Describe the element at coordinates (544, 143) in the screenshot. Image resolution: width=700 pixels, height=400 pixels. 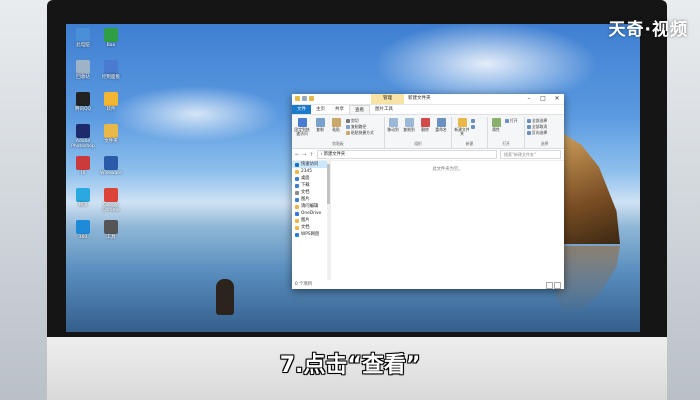
I see `select-group-label: 选择` at that location.